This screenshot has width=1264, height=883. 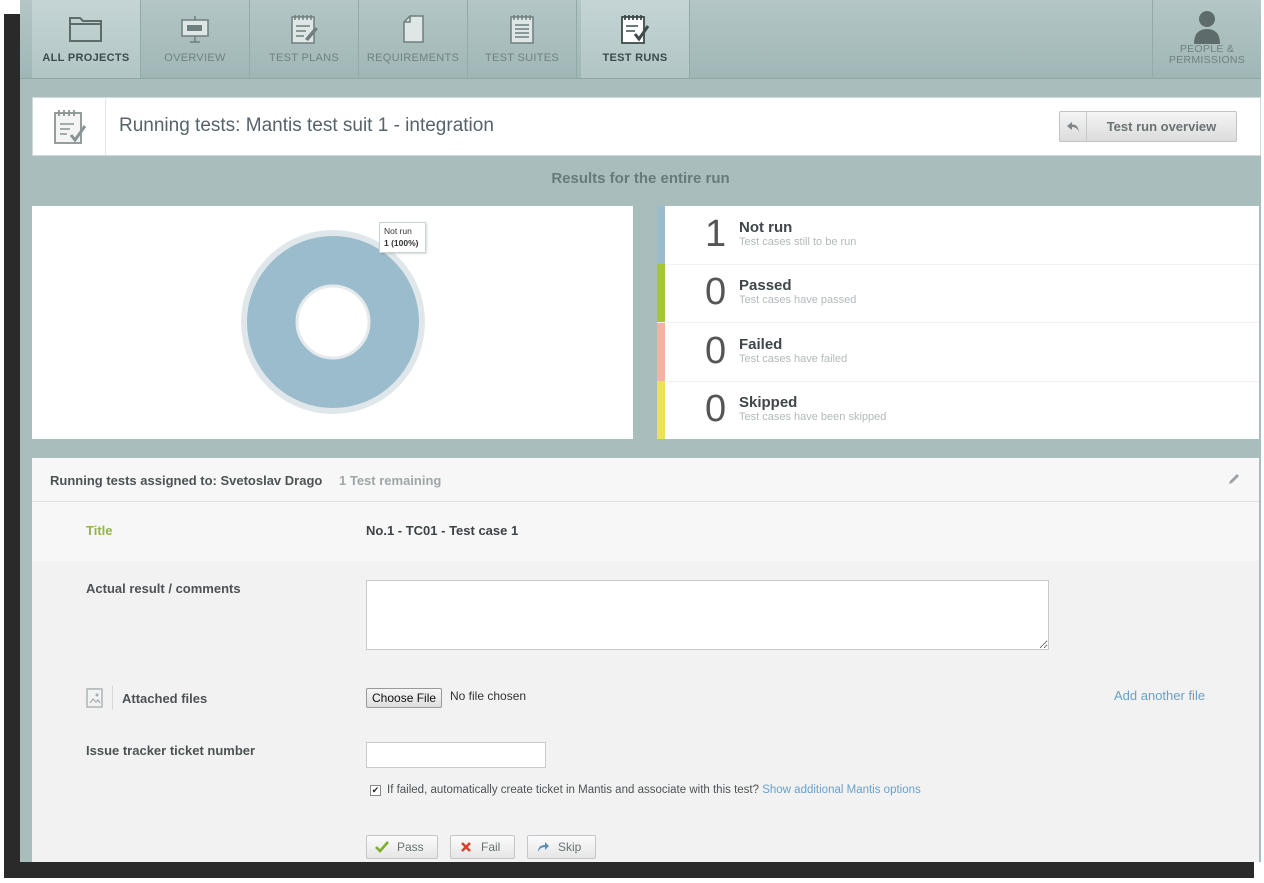 What do you see at coordinates (171, 750) in the screenshot?
I see `ticket-number-label: Issue tracker ticket number` at bounding box center [171, 750].